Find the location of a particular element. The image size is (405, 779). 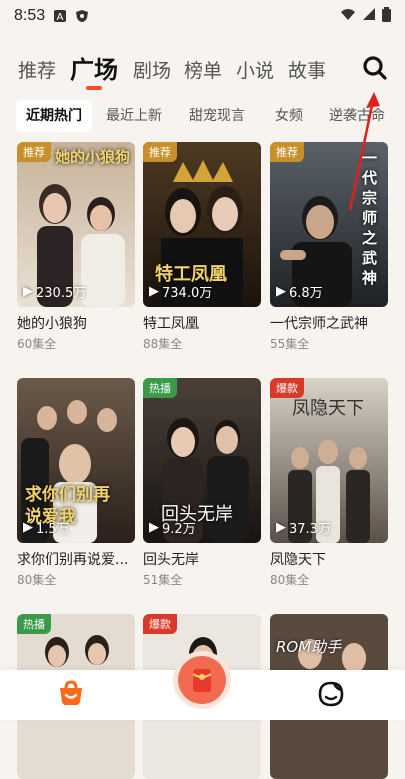

category-chips: 近期热门 最近上新 甜宠现言 女频 逆袭古命 is located at coordinates (202, 116).